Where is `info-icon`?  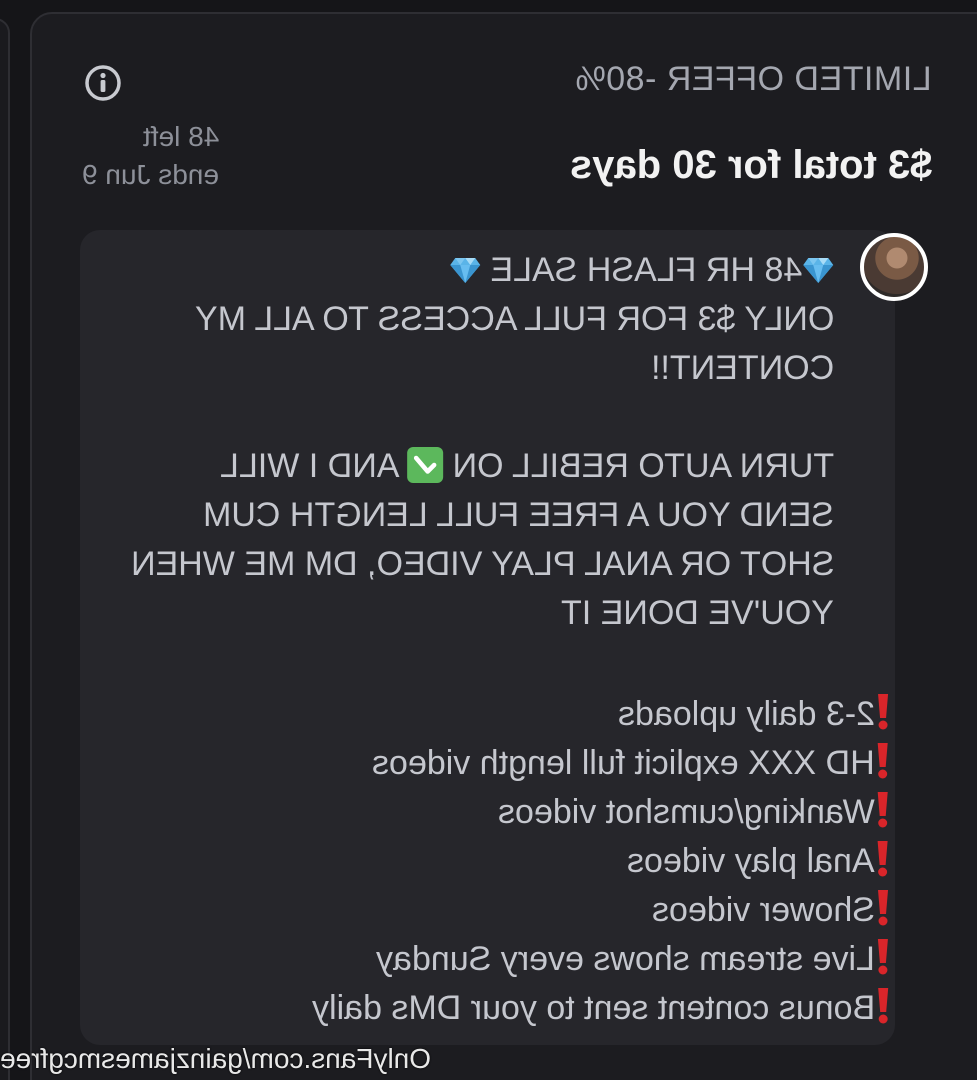 info-icon is located at coordinates (103, 83).